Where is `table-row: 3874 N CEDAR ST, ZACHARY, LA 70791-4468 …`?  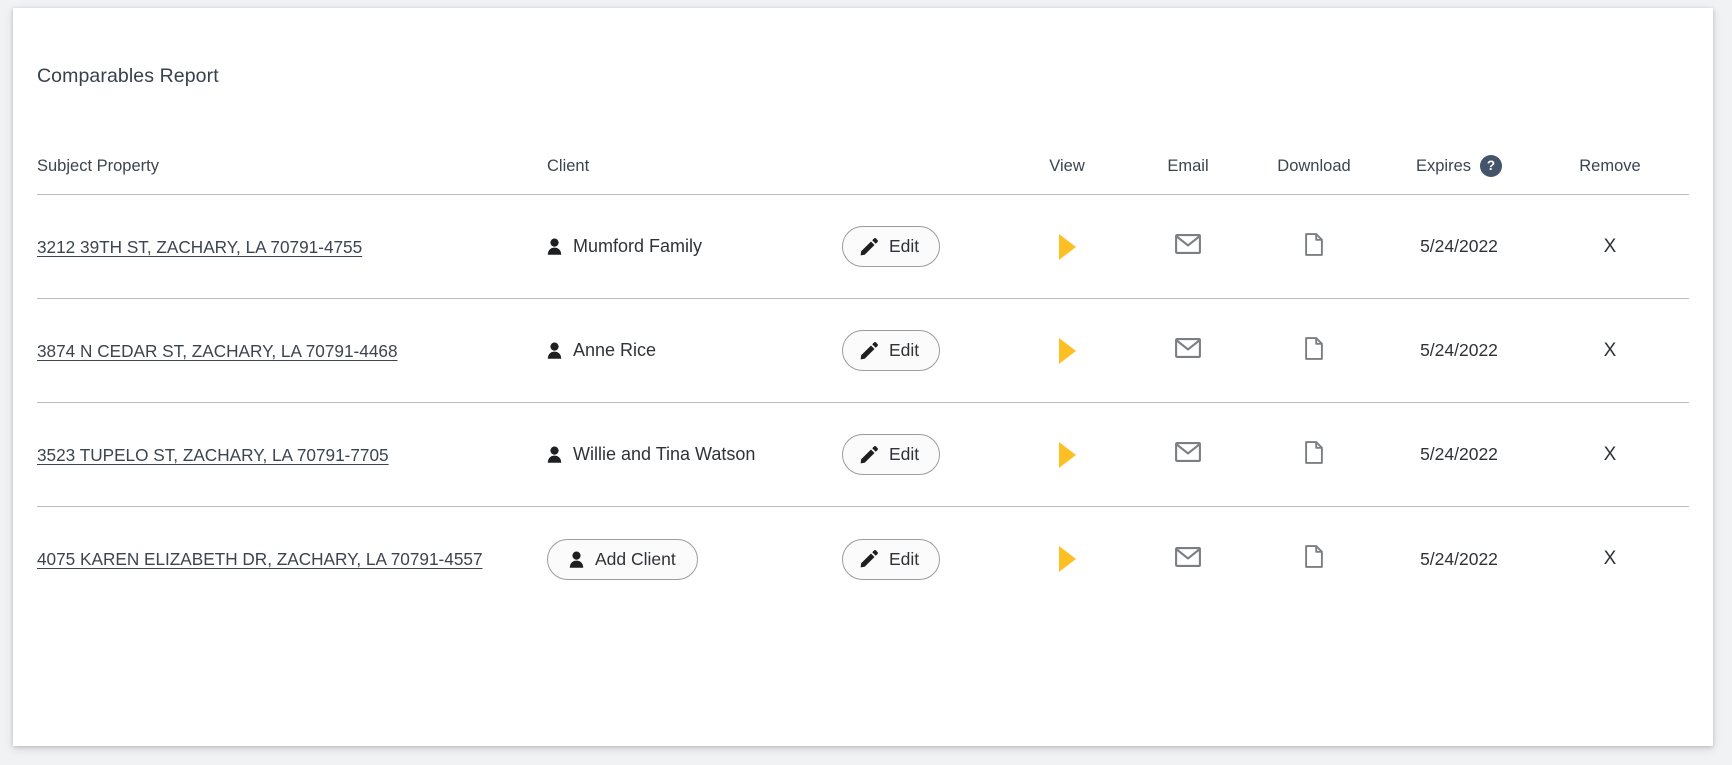 table-row: 3874 N CEDAR ST, ZACHARY, LA 70791-4468 … is located at coordinates (863, 351).